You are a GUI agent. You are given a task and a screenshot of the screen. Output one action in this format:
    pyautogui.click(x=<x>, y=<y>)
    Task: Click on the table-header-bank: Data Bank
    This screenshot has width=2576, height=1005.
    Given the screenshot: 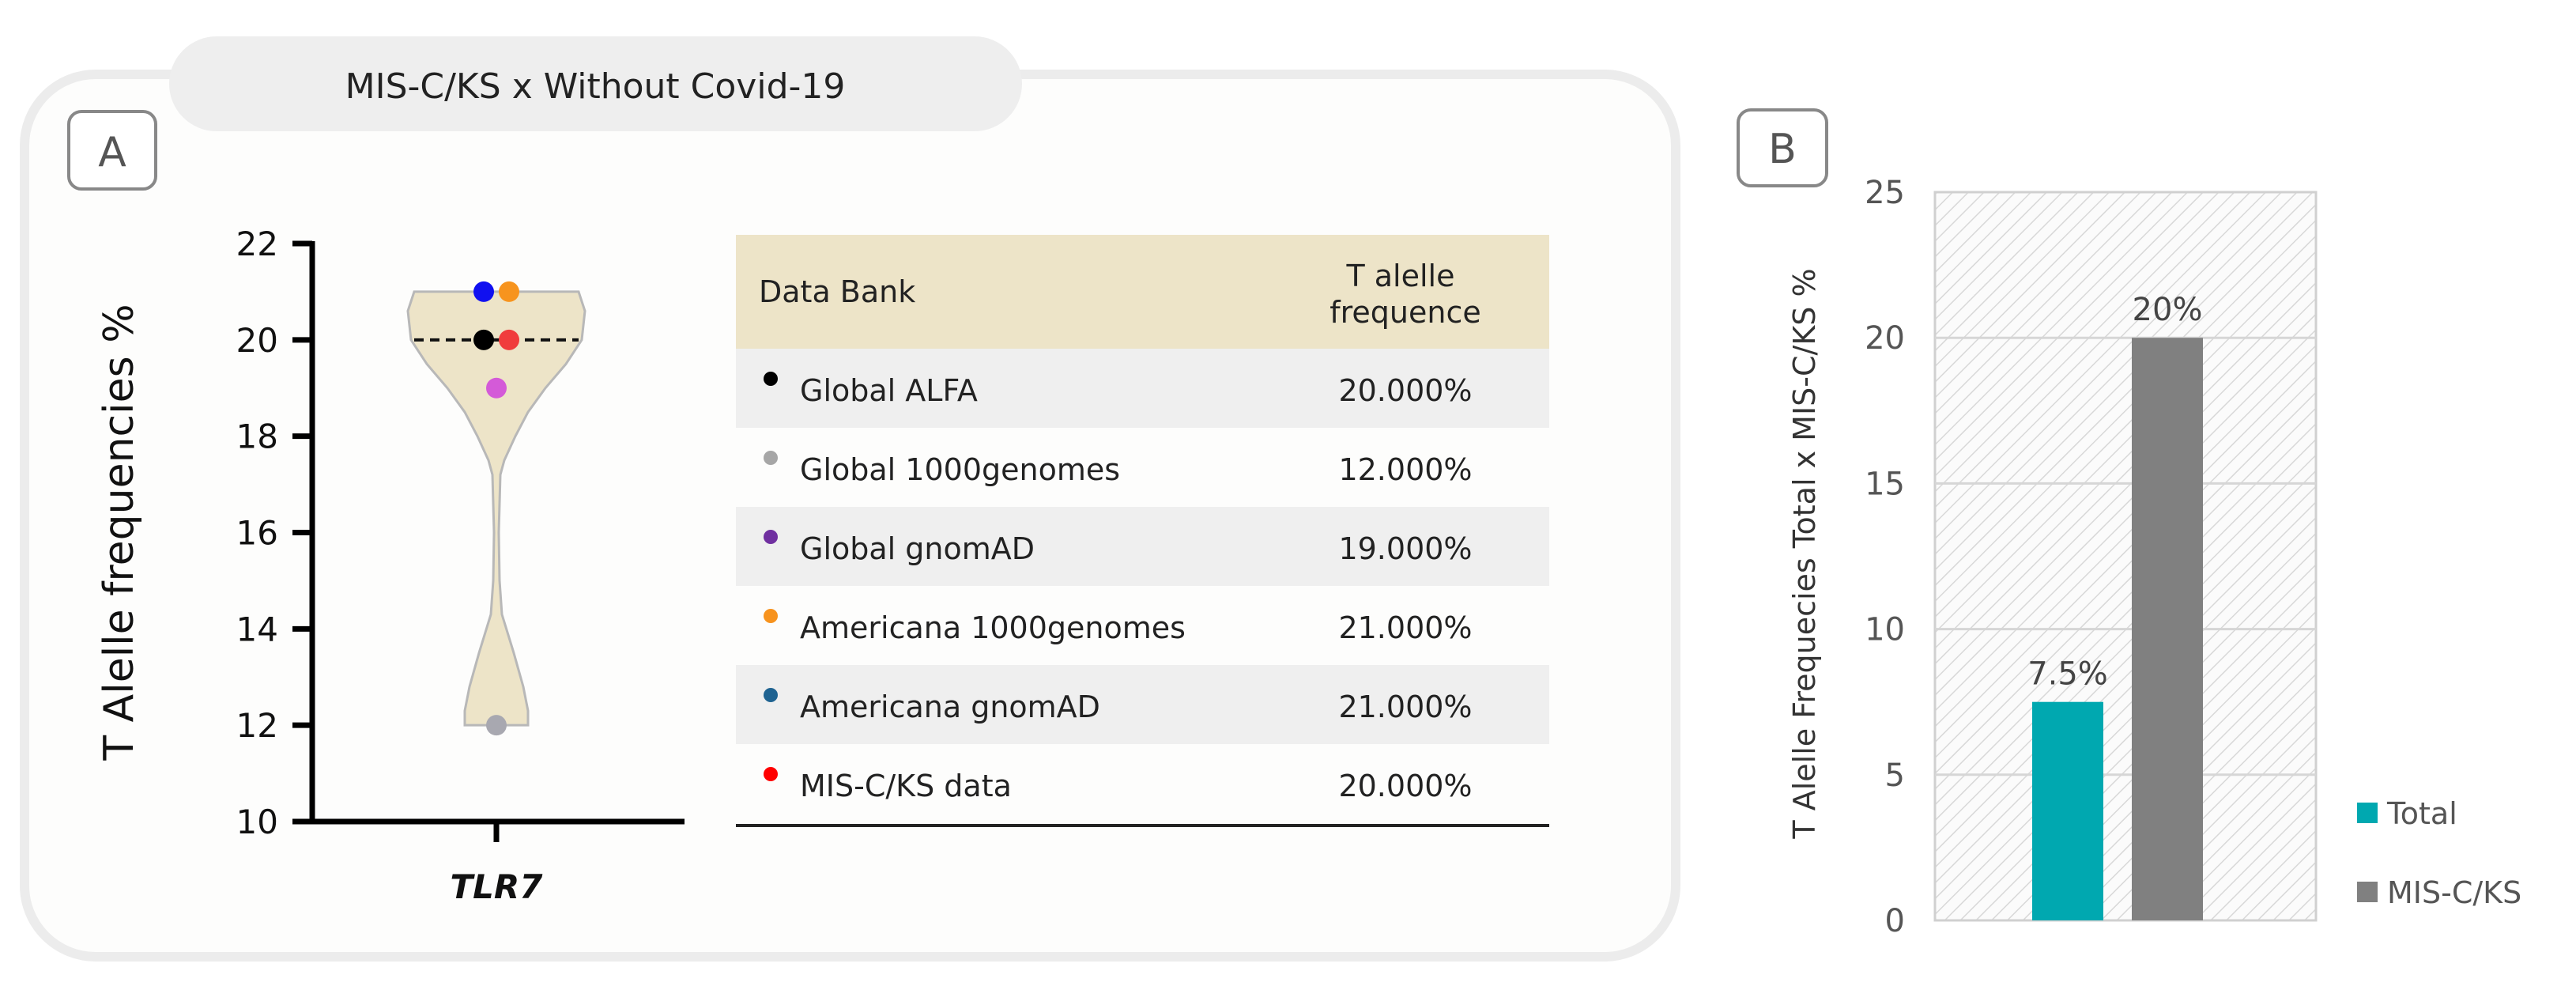 What is the action you would take?
    pyautogui.click(x=837, y=291)
    